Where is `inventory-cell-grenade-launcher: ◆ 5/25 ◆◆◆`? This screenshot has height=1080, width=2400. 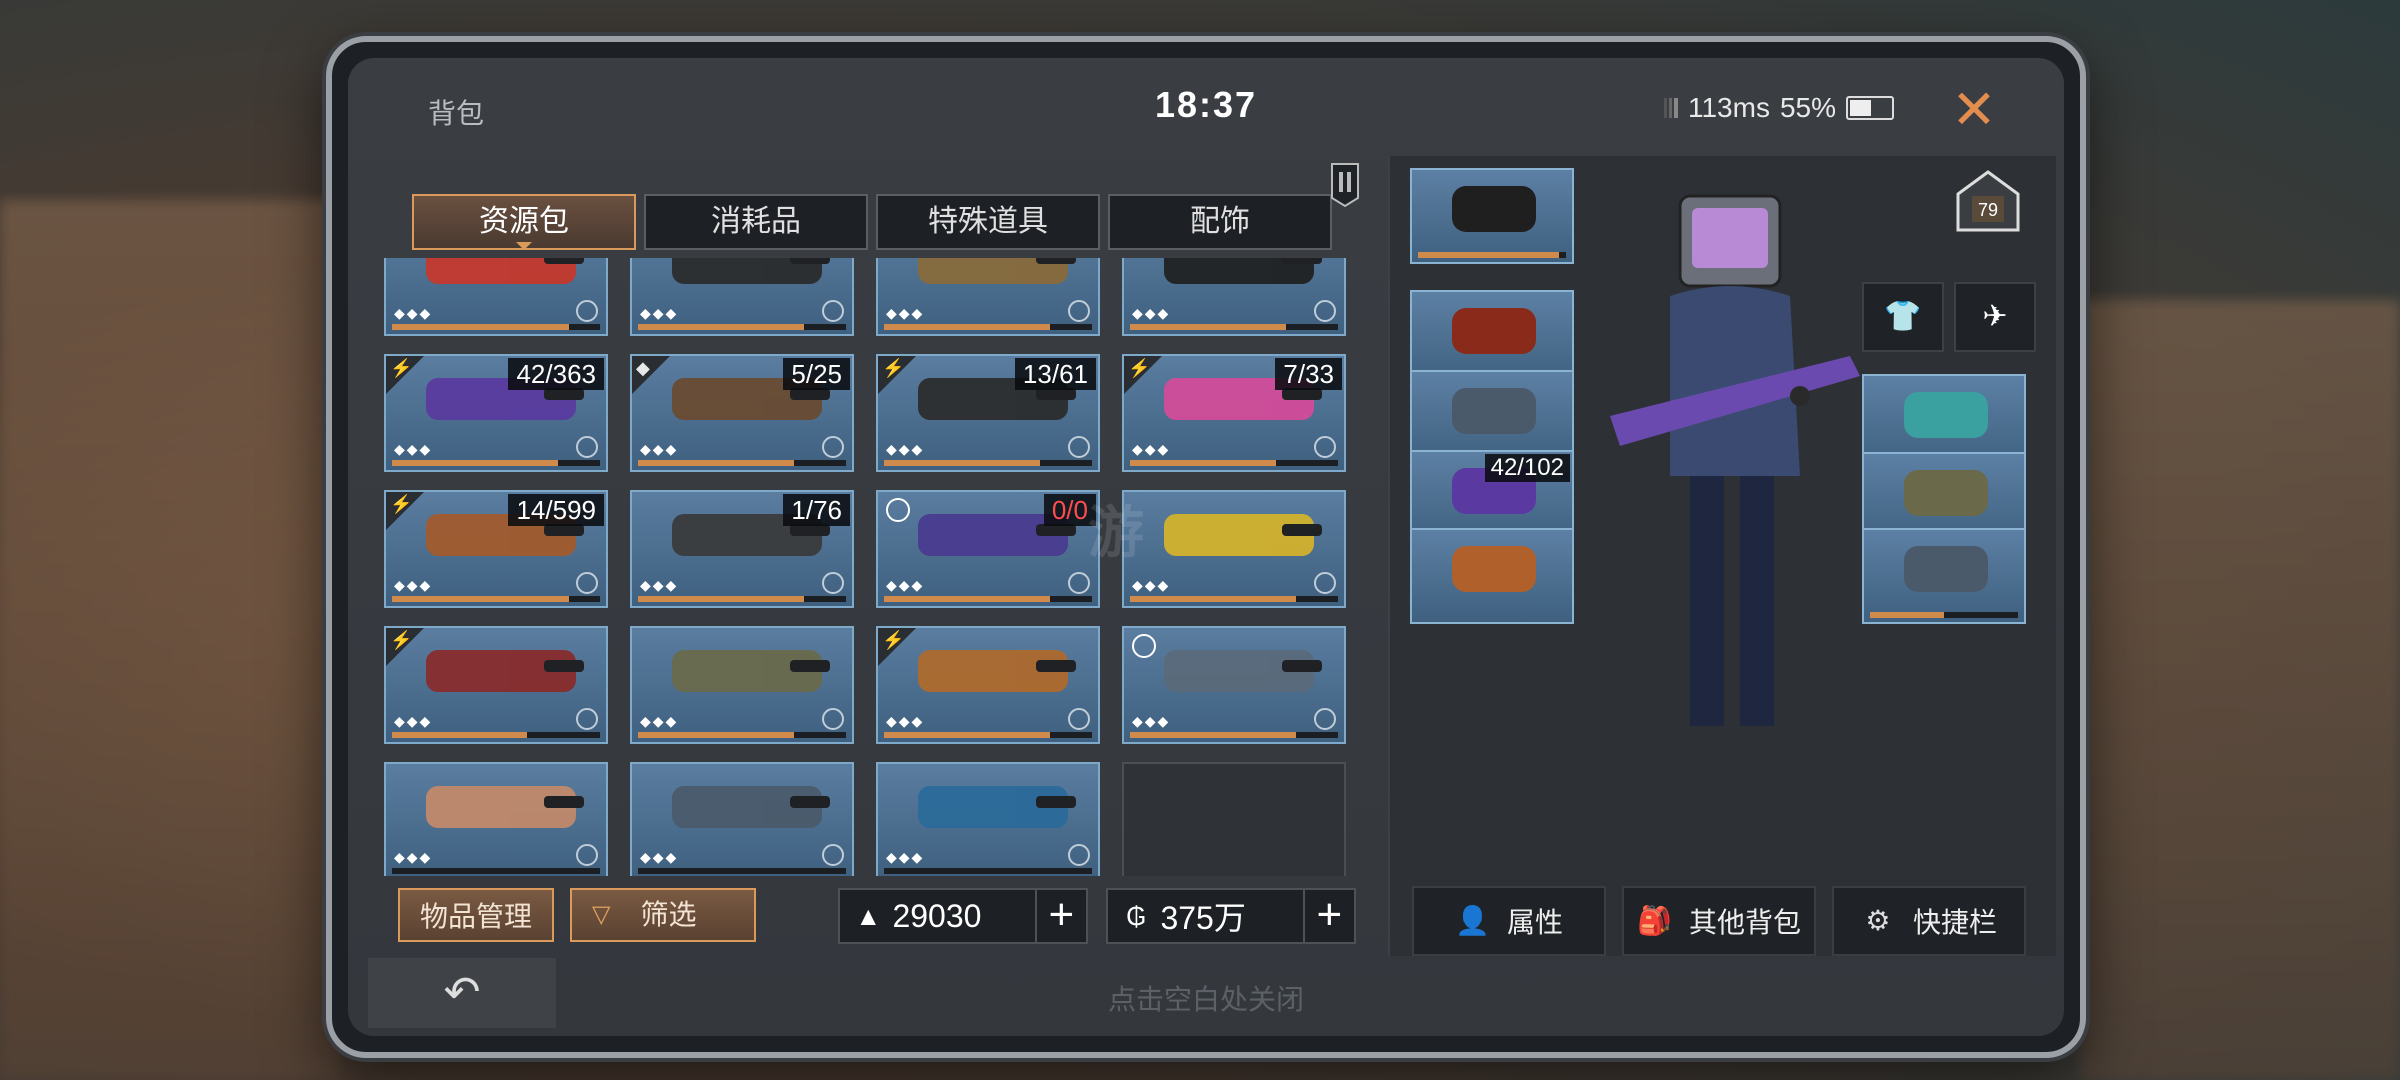 inventory-cell-grenade-launcher: ◆ 5/25 ◆◆◆ is located at coordinates (742, 413).